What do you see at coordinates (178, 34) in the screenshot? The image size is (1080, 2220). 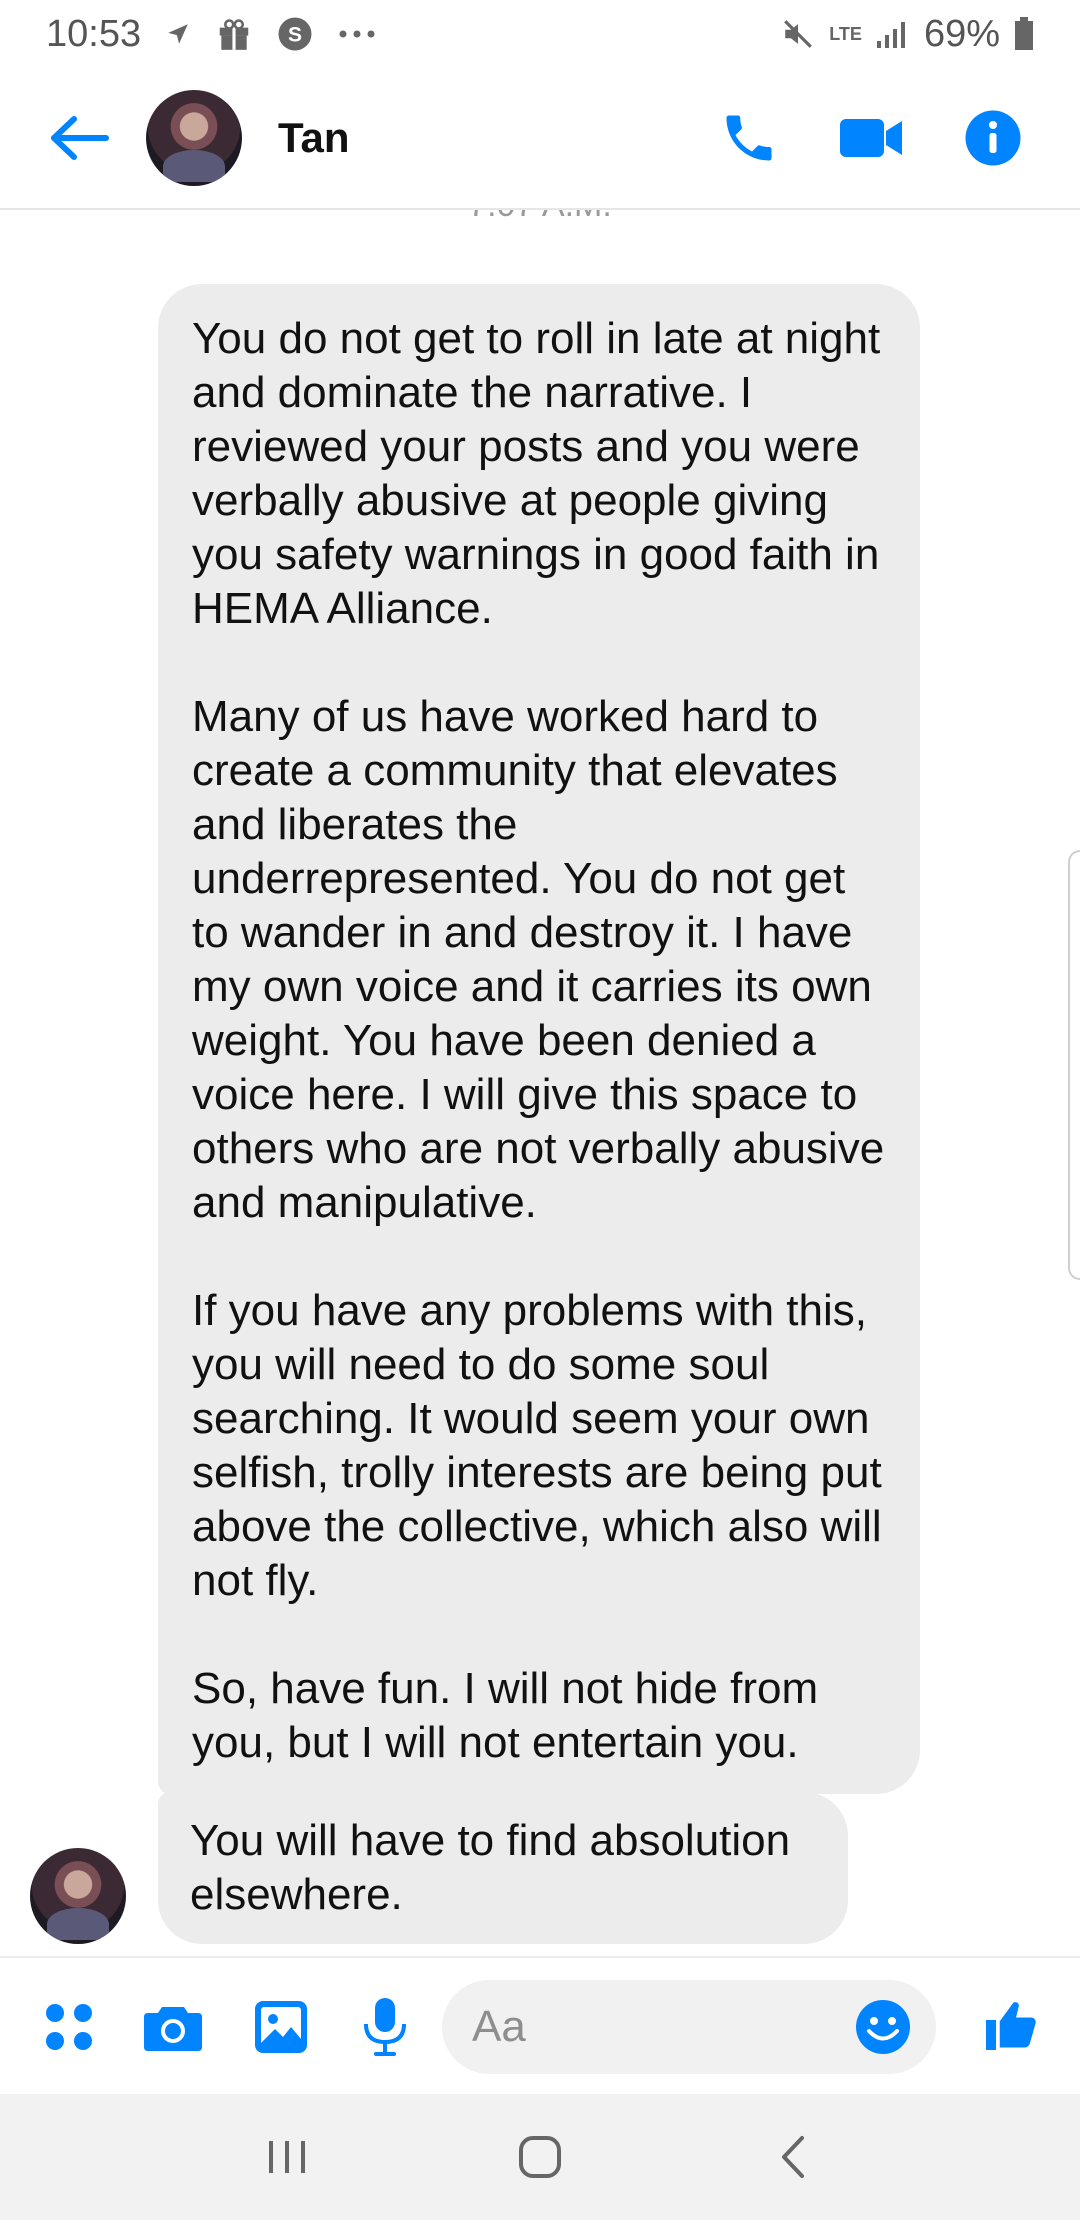 I see `navigation-icon` at bounding box center [178, 34].